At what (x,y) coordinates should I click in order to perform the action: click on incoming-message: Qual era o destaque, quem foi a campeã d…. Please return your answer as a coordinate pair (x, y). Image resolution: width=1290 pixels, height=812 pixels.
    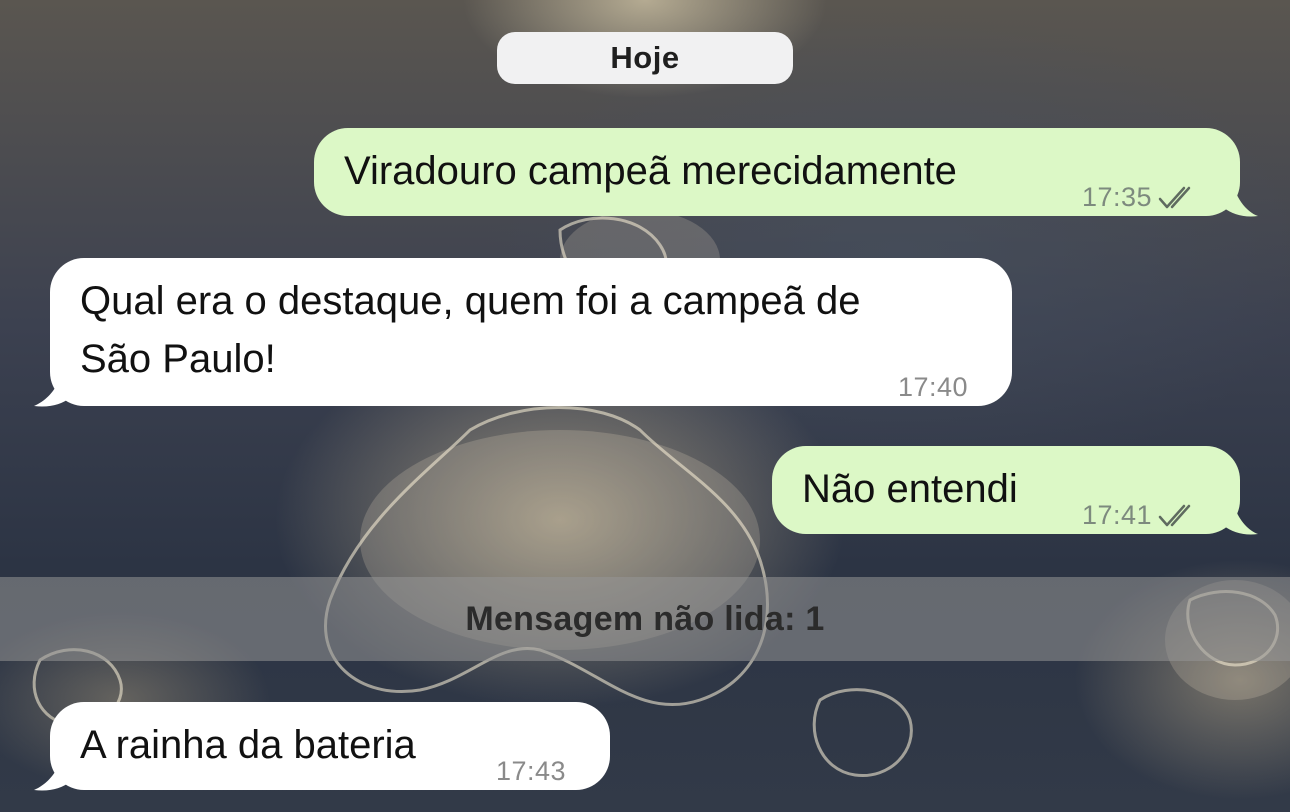
    Looking at the image, I should click on (531, 332).